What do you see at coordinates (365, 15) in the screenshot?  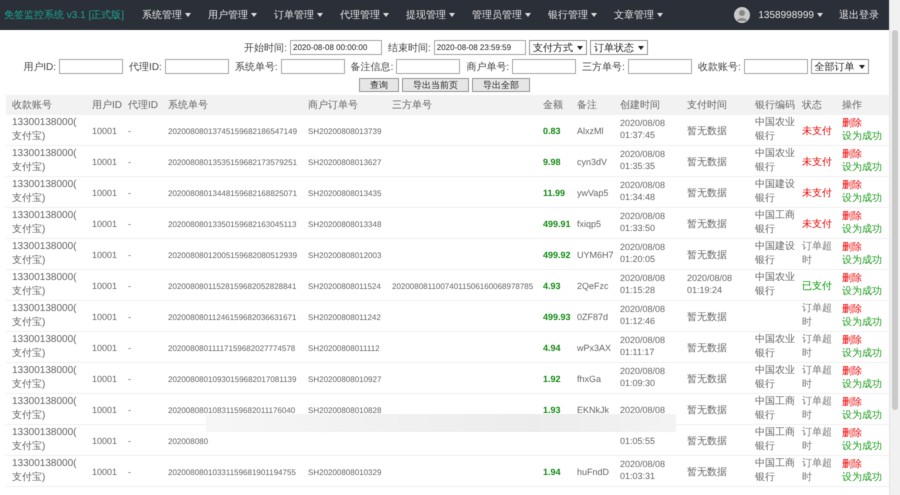 I see `menu-item: 代理管理` at bounding box center [365, 15].